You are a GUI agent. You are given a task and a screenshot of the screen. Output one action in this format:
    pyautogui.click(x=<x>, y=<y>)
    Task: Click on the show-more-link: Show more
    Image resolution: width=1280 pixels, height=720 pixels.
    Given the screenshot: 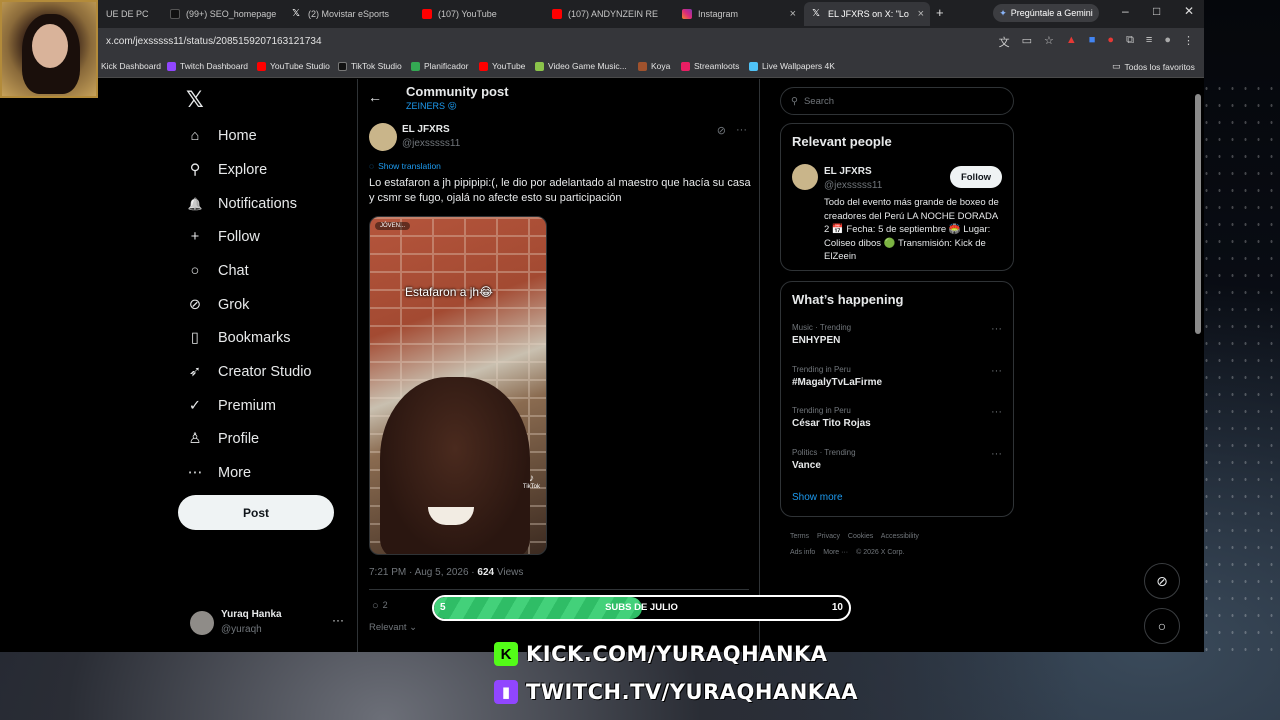 What is the action you would take?
    pyautogui.click(x=817, y=497)
    